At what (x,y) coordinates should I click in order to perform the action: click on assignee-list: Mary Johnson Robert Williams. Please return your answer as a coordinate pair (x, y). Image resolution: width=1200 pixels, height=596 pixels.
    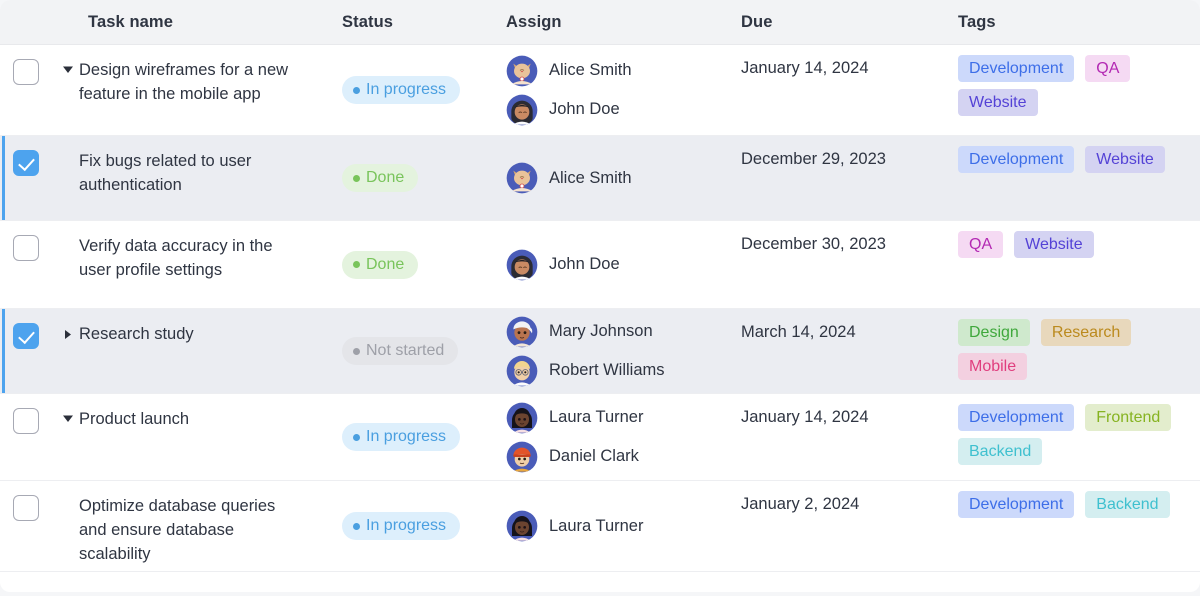
    Looking at the image, I should click on (619, 351).